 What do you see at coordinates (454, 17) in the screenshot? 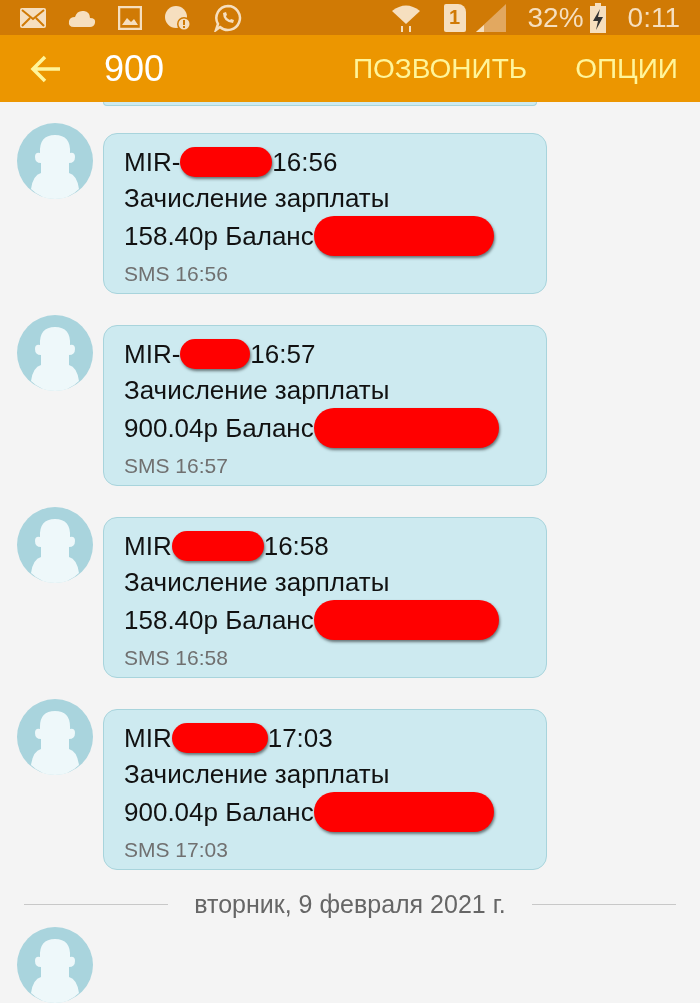
I see `sim-card-icon: 1` at bounding box center [454, 17].